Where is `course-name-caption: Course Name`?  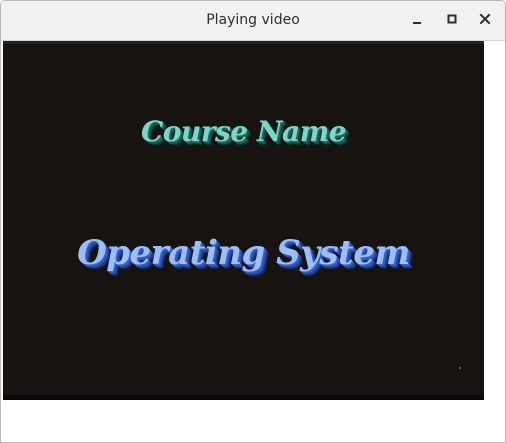 course-name-caption: Course Name is located at coordinates (243, 131).